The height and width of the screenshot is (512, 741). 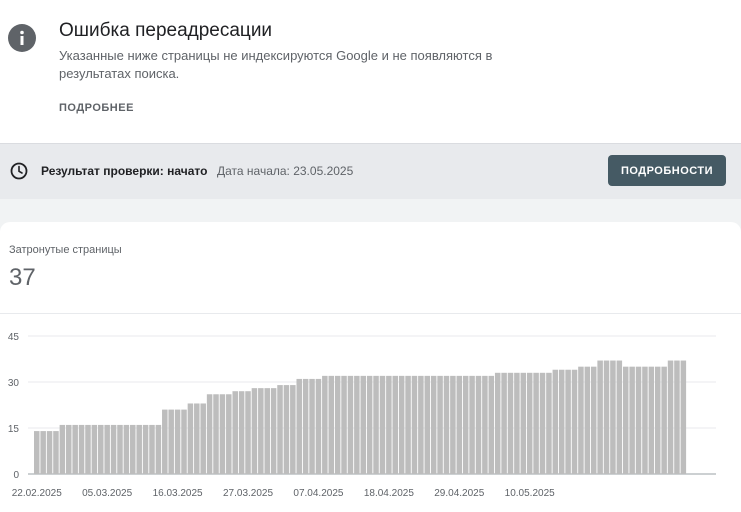 What do you see at coordinates (19, 171) in the screenshot?
I see `clock-icon` at bounding box center [19, 171].